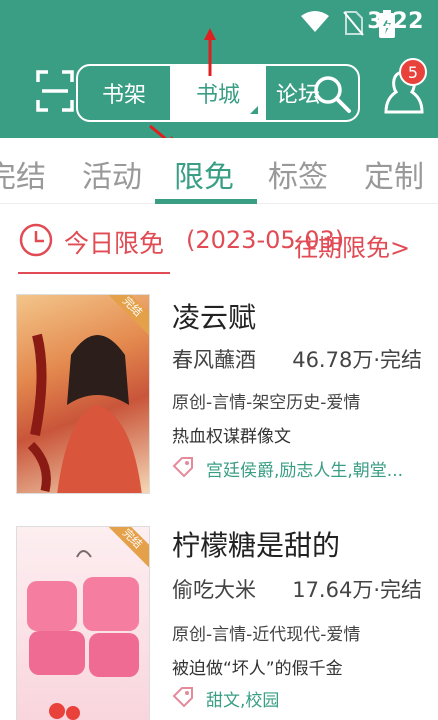 The image size is (438, 720). Describe the element at coordinates (413, 72) in the screenshot. I see `notification-badge: 5` at that location.